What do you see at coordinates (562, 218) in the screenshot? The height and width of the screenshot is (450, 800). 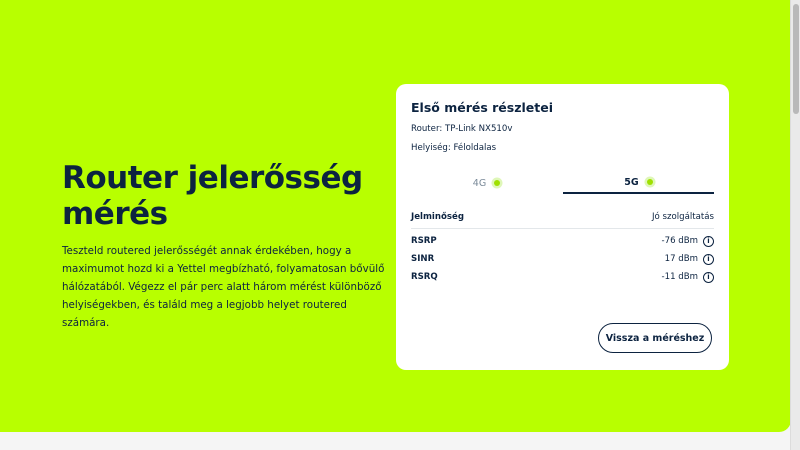 I see `signal-quality-row: Jelminőség Jó szolgáltatás` at bounding box center [562, 218].